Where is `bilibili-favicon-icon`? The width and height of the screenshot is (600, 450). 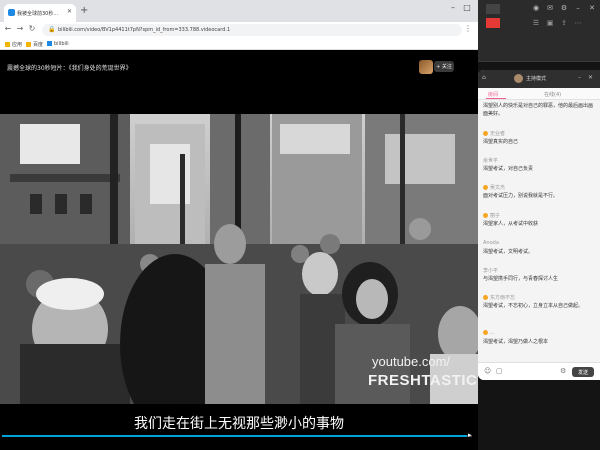 bilibili-favicon-icon is located at coordinates (11, 12).